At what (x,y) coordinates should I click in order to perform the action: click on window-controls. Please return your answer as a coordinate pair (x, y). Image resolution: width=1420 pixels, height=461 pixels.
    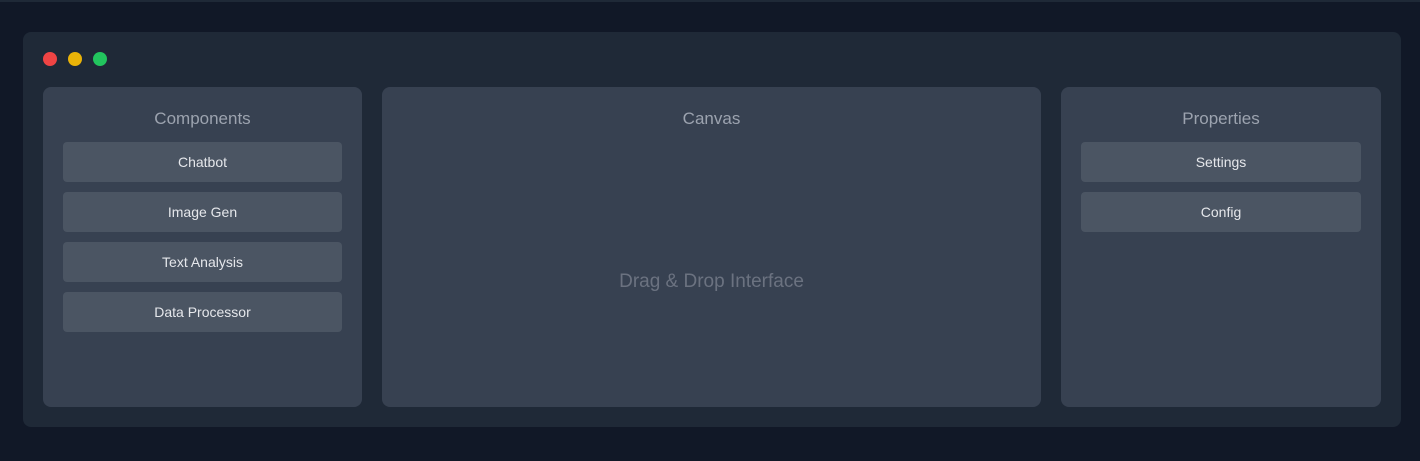
    Looking at the image, I should click on (75, 59).